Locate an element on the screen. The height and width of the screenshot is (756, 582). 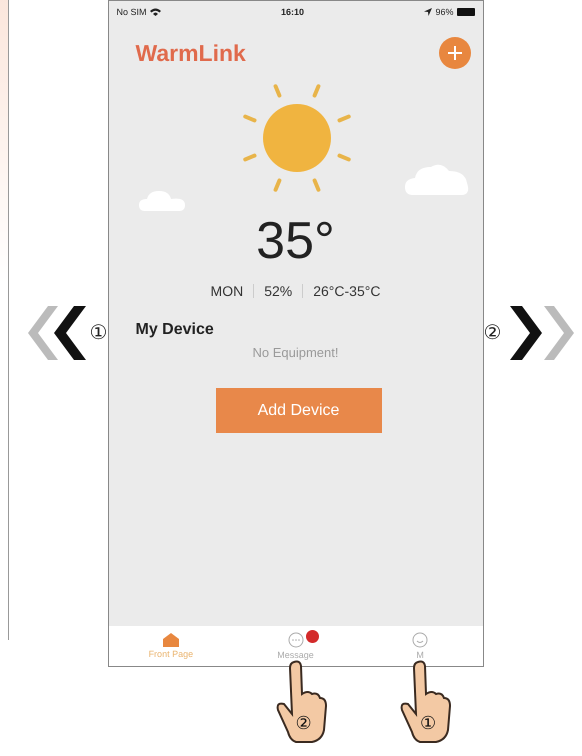
tab-item: Message is located at coordinates (295, 655).